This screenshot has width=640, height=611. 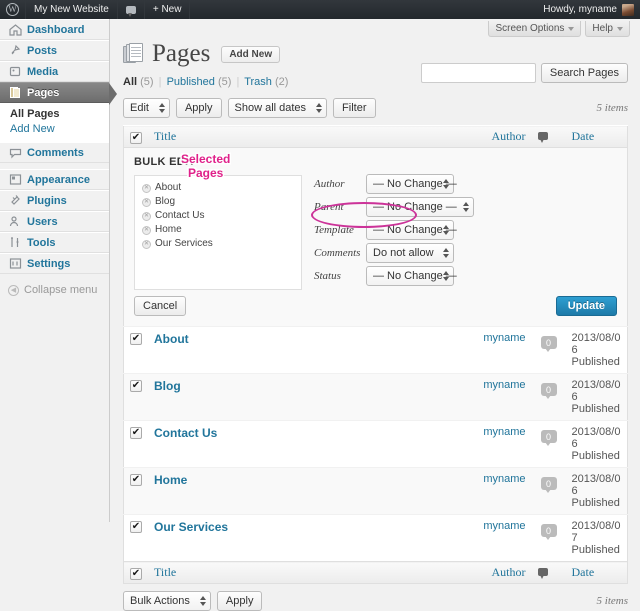 I want to click on filter-trash: Trash, so click(x=258, y=82).